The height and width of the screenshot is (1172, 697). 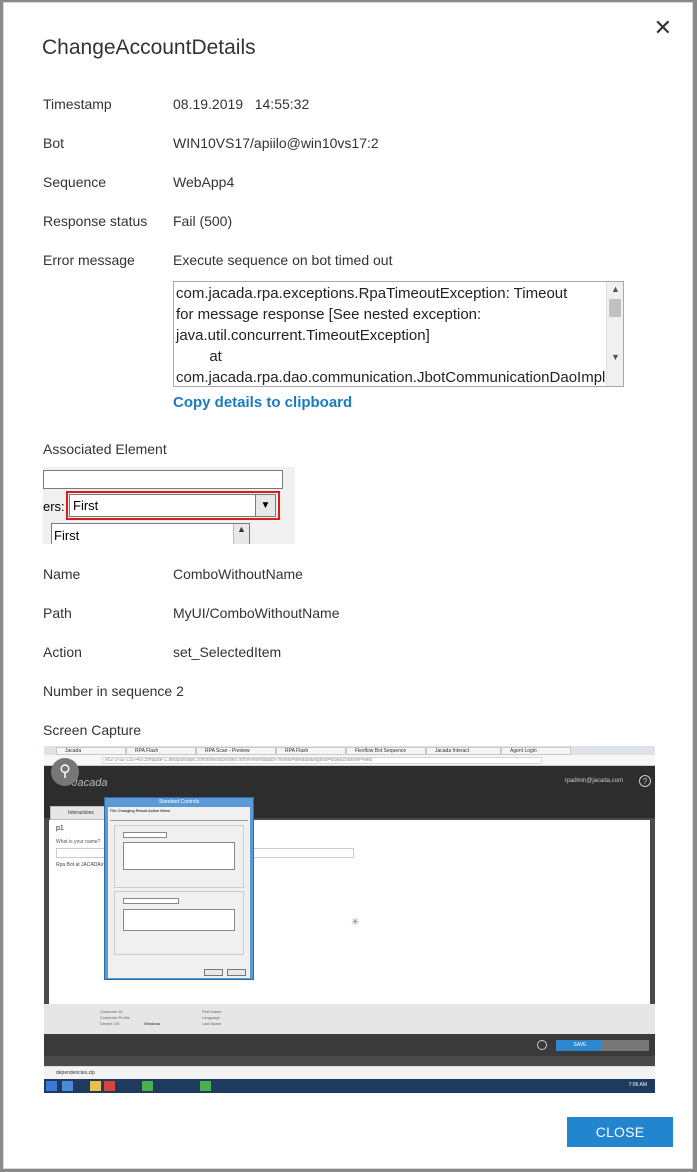 I want to click on action-value: set_SelectedItem, so click(x=227, y=652).